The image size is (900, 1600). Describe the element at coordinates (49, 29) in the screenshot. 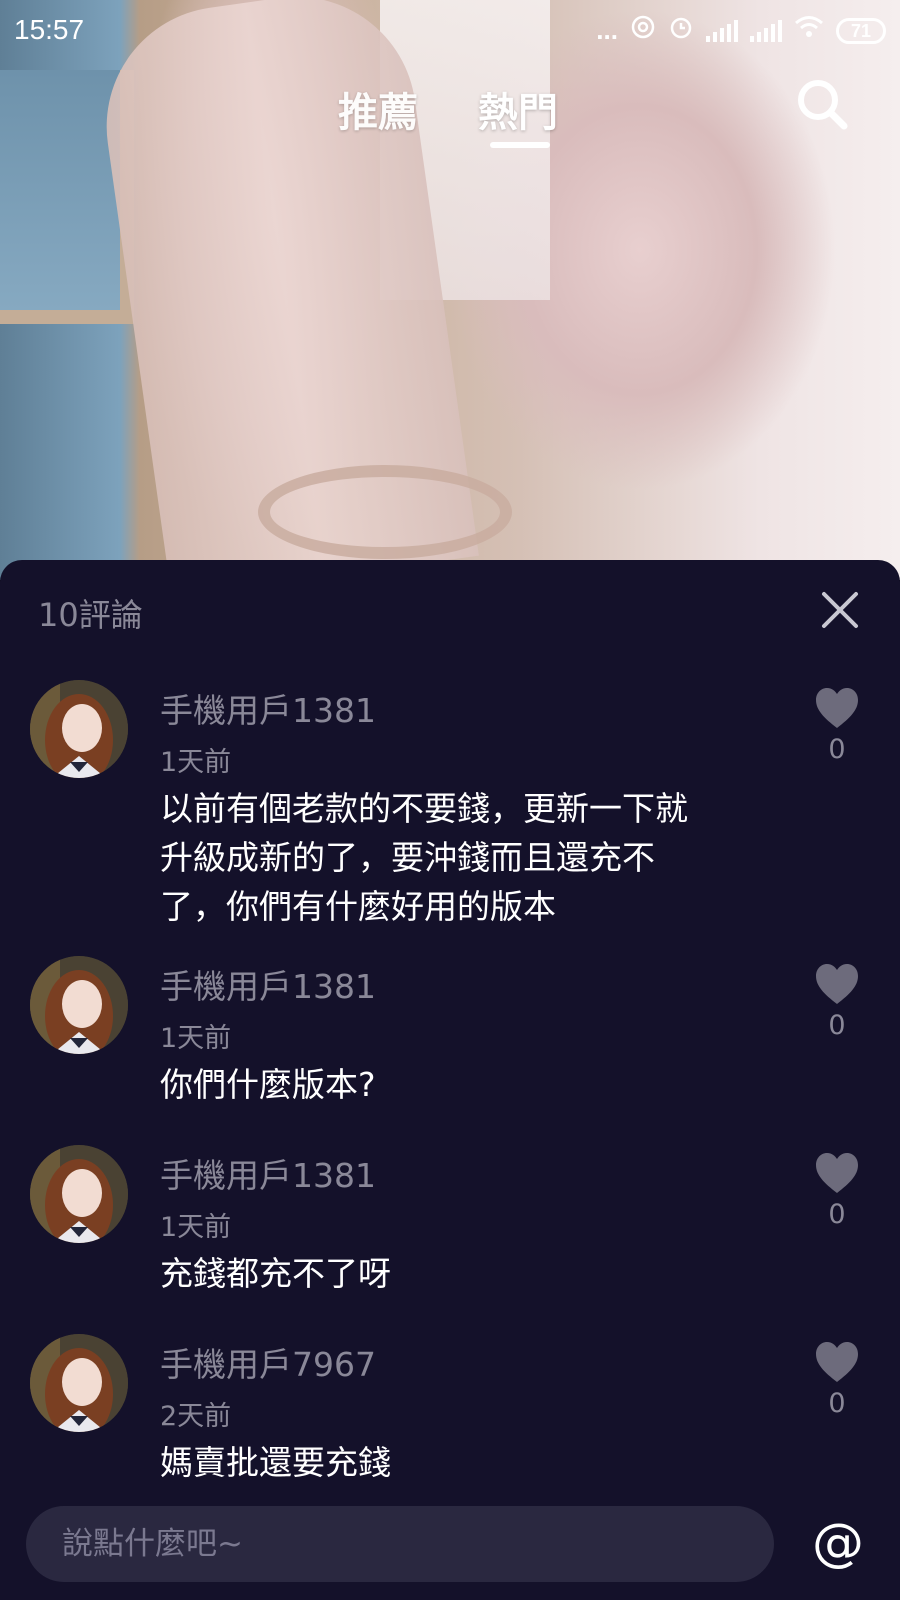

I see `status-time: 15:57` at that location.